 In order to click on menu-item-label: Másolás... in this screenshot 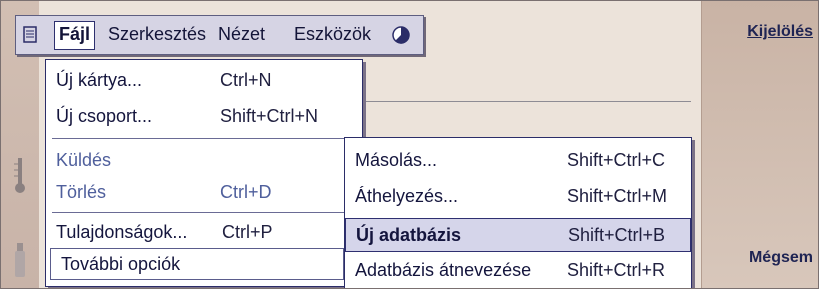, I will do `click(396, 160)`.